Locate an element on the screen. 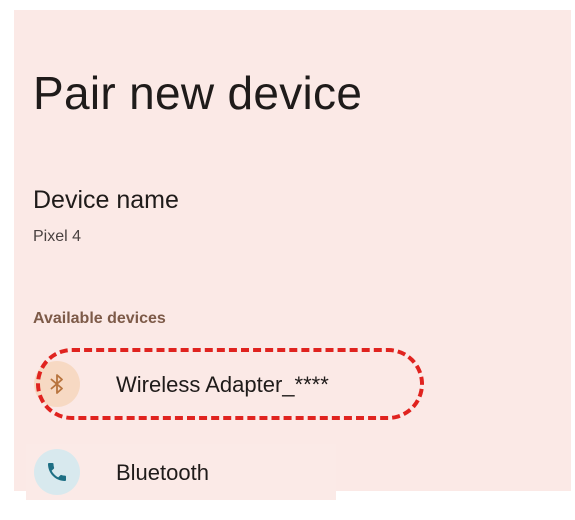  device-item-bluetooth: Bluetooth is located at coordinates (181, 472).